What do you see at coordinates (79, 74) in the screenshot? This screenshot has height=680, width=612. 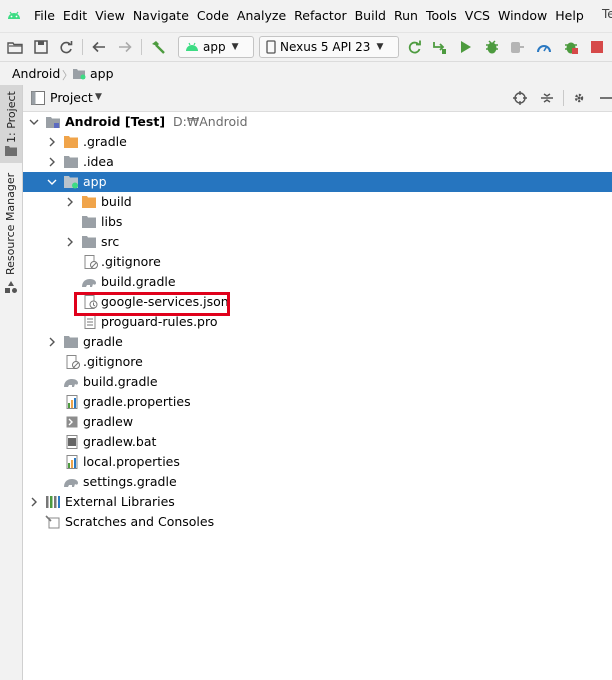 I see `module-folder-icon` at bounding box center [79, 74].